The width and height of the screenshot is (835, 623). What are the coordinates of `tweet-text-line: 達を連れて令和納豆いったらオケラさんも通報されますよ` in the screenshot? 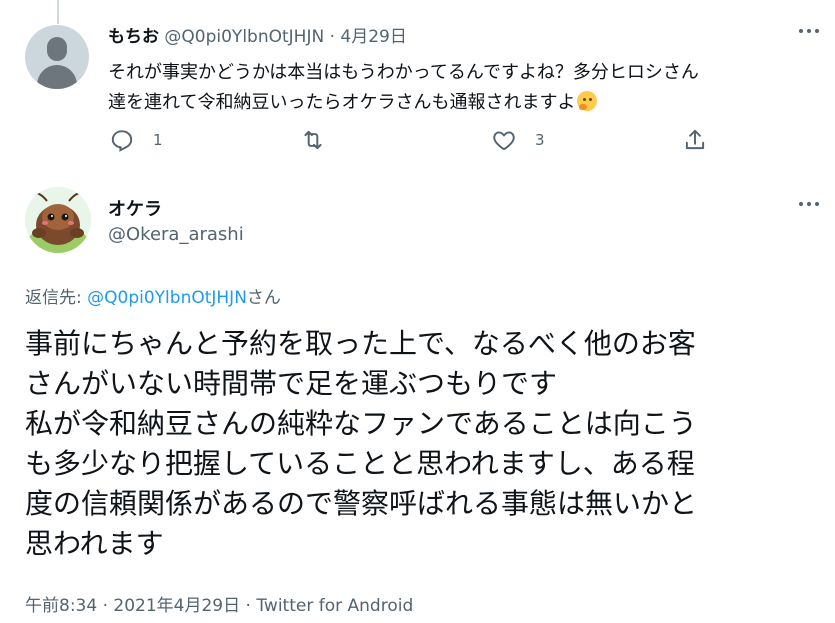 It's located at (458, 103).